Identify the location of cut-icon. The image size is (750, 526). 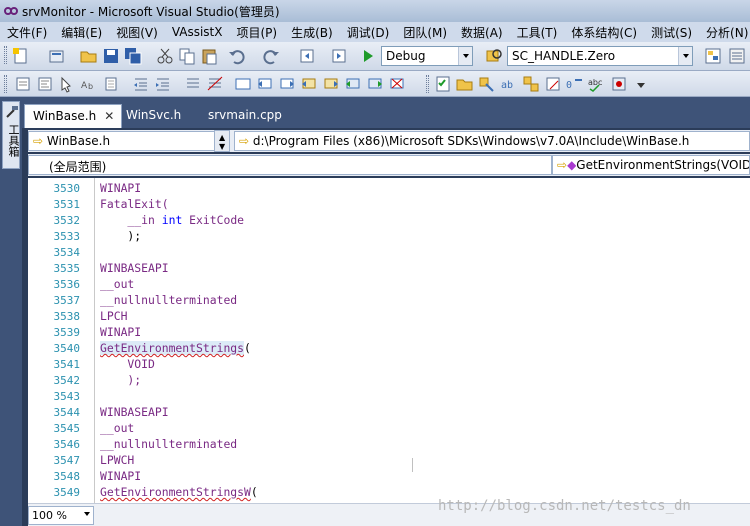
(165, 56).